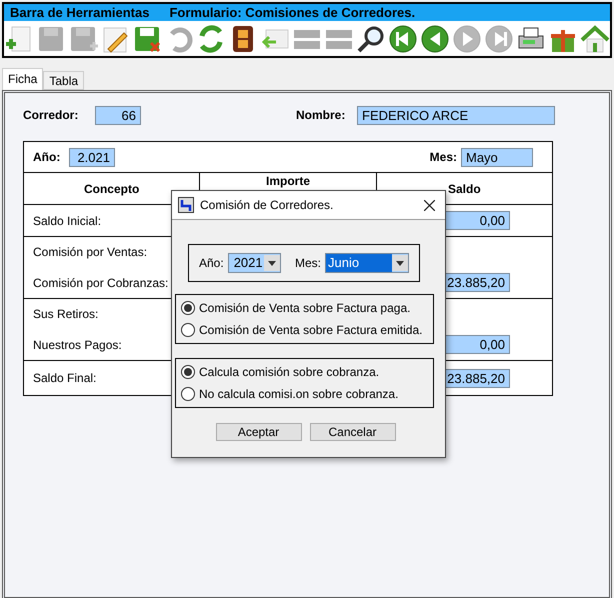 This screenshot has width=614, height=598. Describe the element at coordinates (595, 39) in the screenshot. I see `home-icon` at that location.